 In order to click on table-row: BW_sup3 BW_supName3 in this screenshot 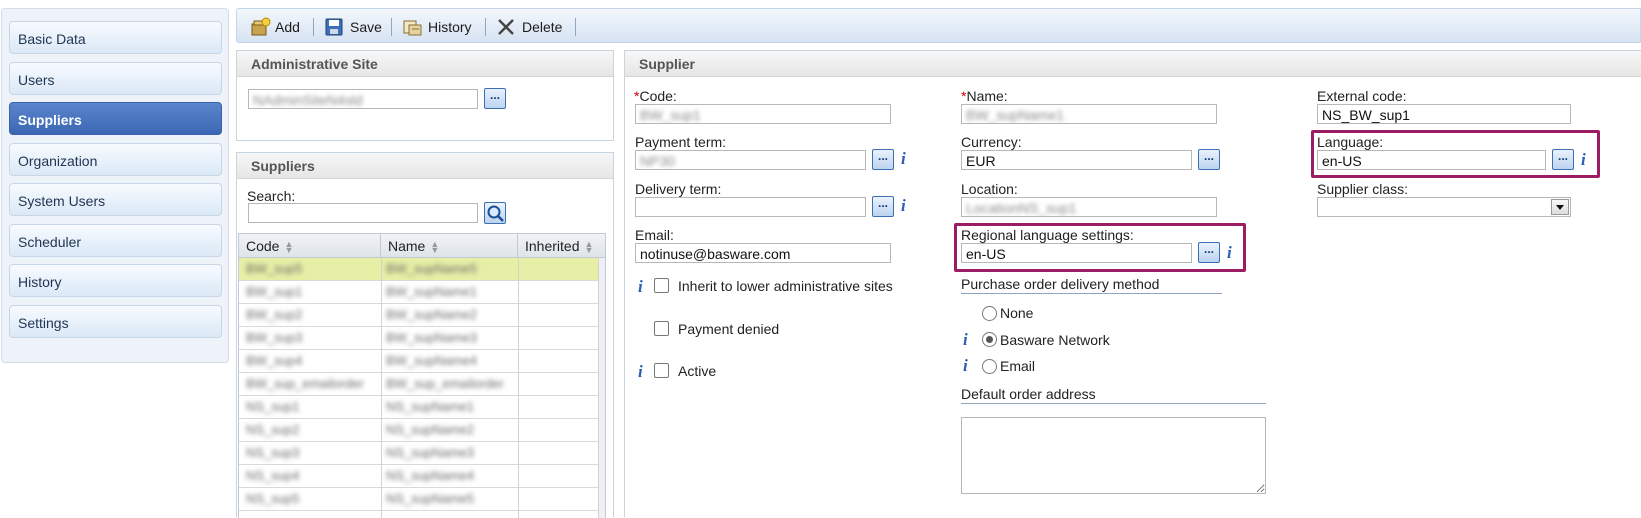, I will do `click(422, 338)`.